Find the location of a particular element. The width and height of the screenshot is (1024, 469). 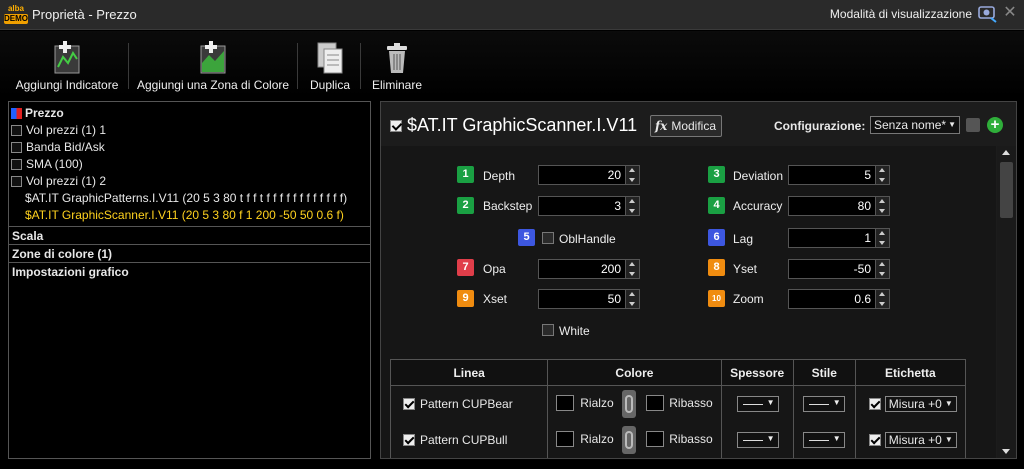

add-indicator-button: Aggiungi Indicatore is located at coordinates (67, 66).